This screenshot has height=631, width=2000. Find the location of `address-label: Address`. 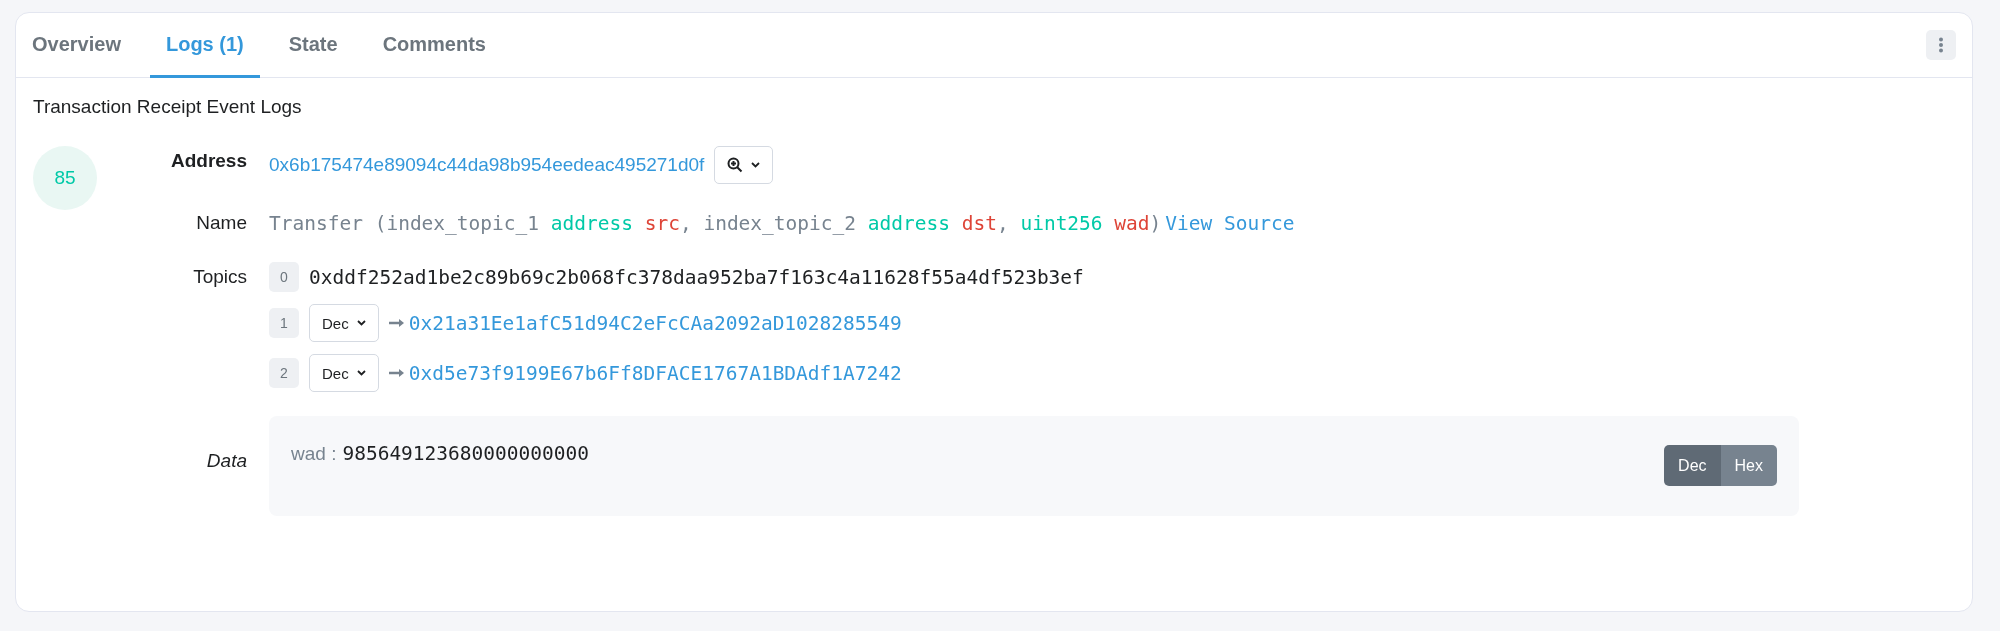

address-label: Address is located at coordinates (208, 161).